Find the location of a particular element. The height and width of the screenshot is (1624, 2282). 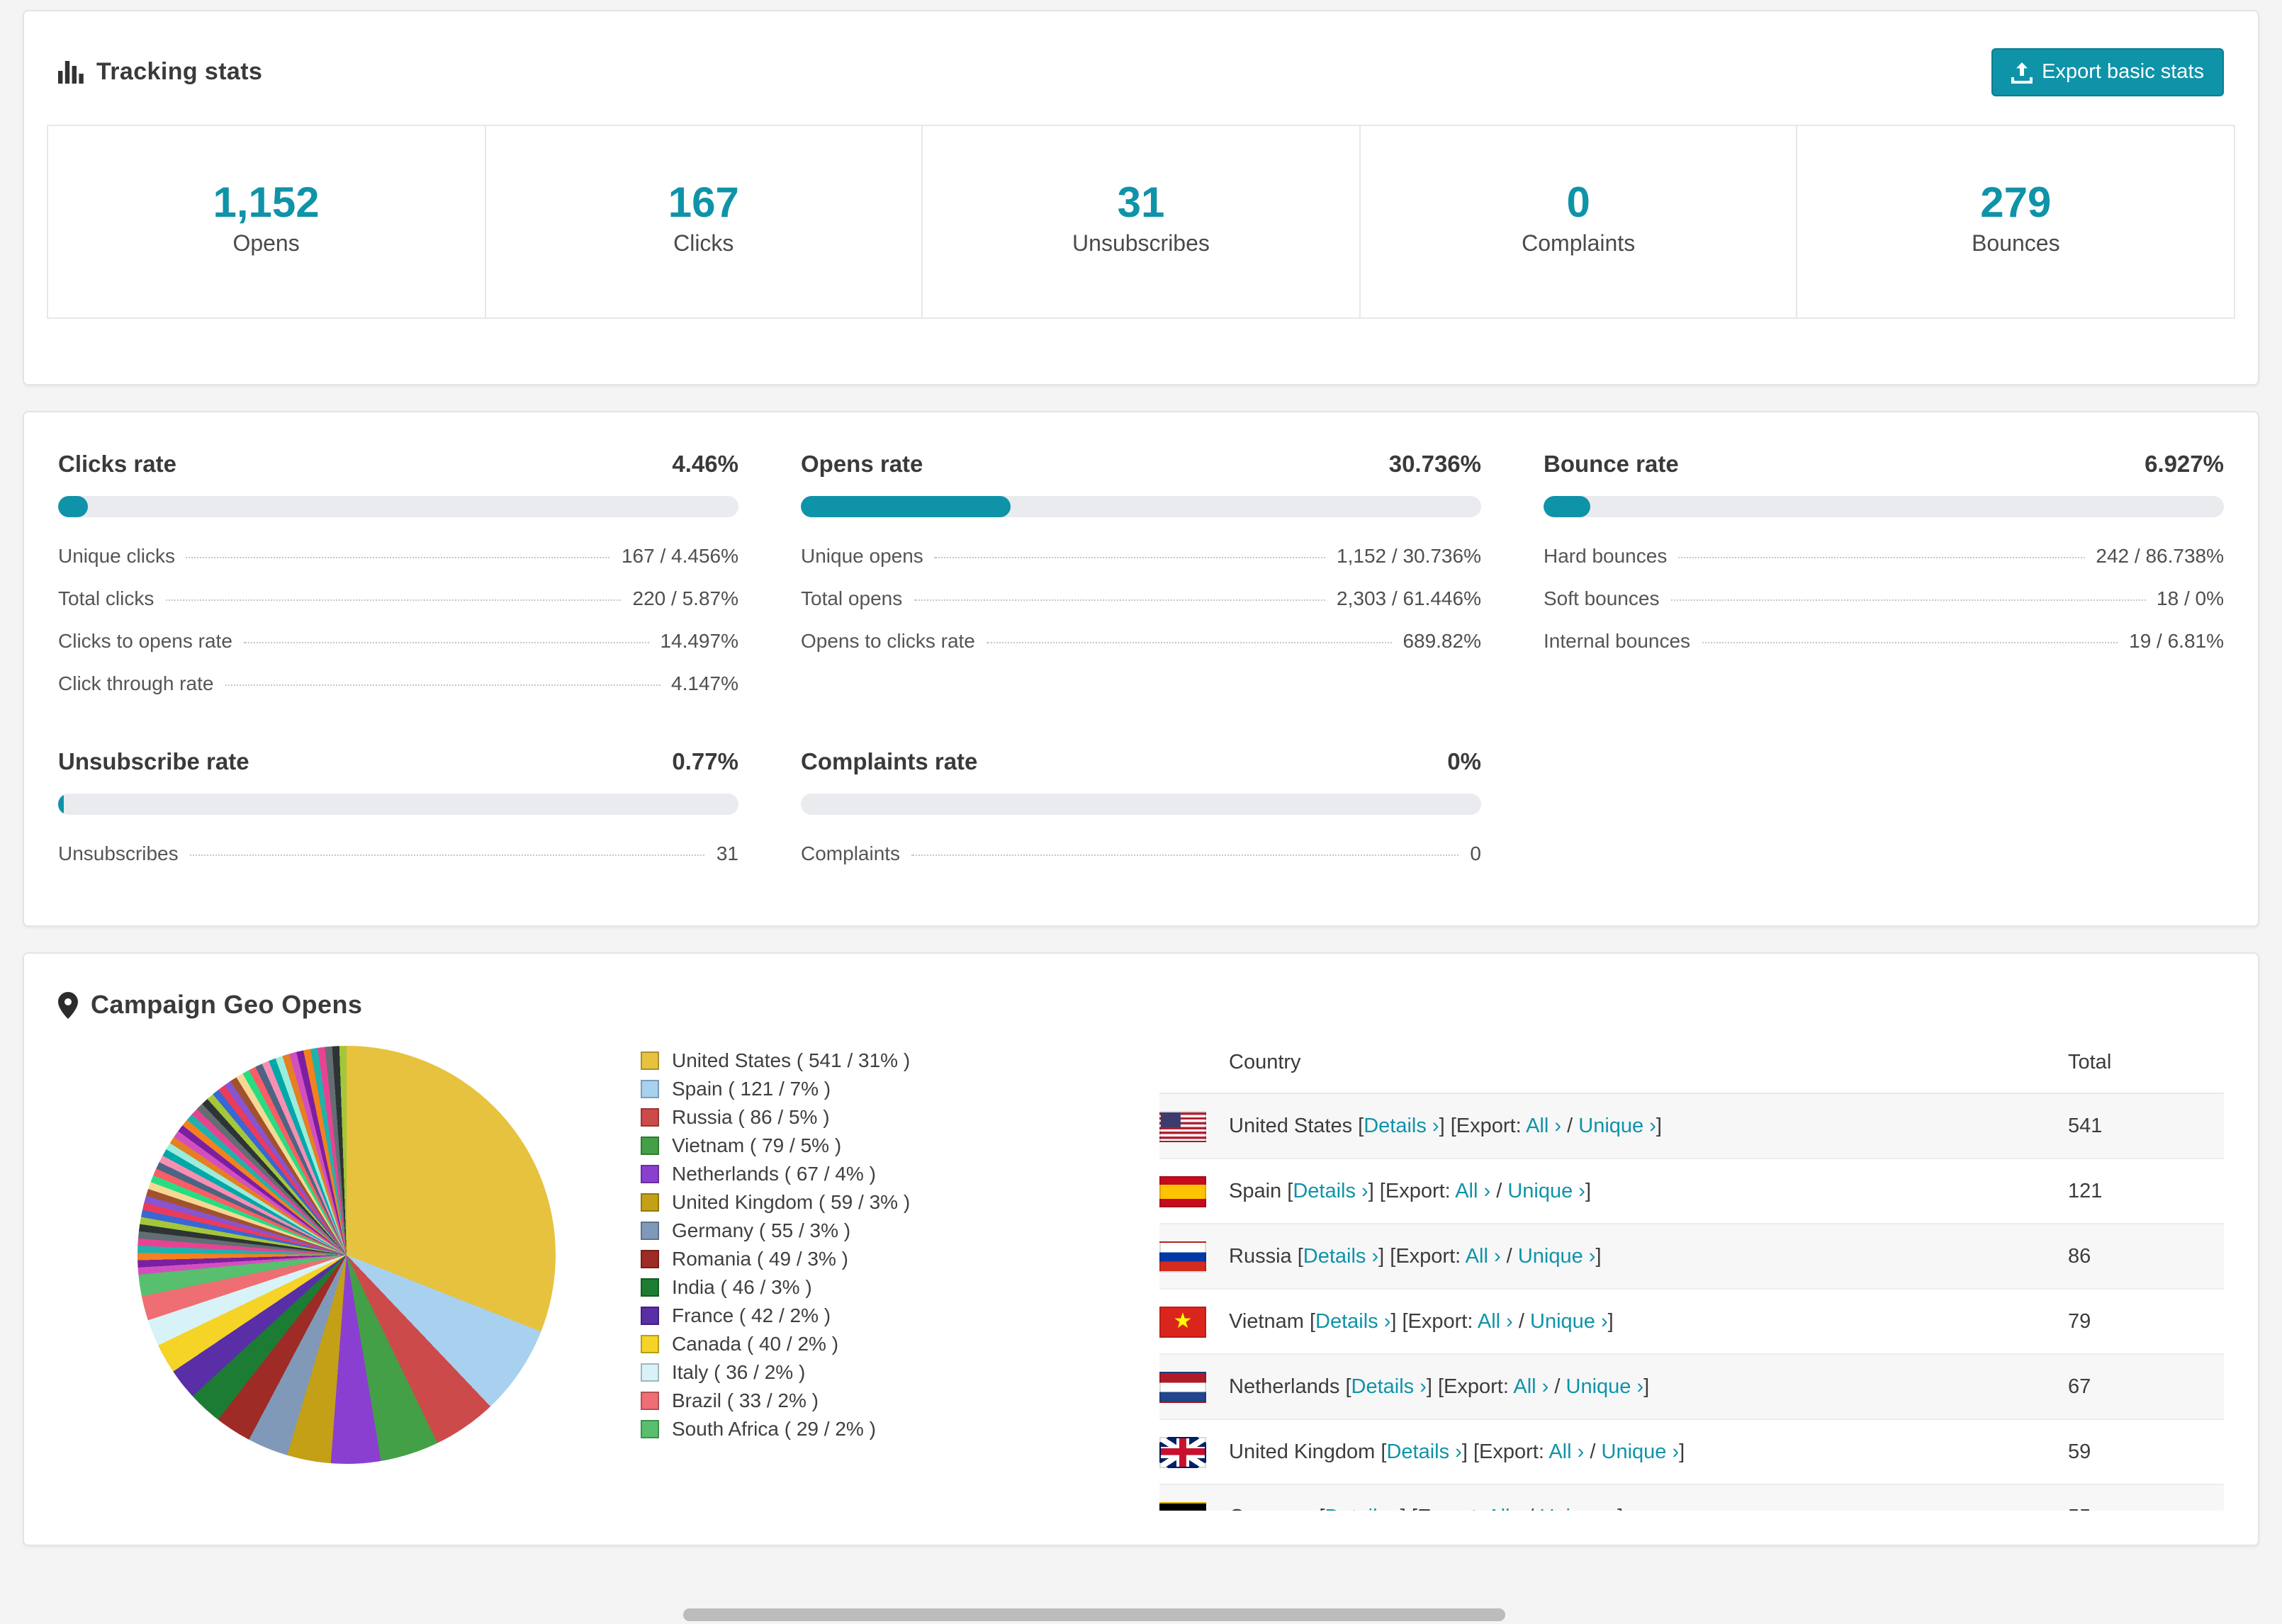

legend-item: Italy ( 36 / 2% ) is located at coordinates (886, 1372).